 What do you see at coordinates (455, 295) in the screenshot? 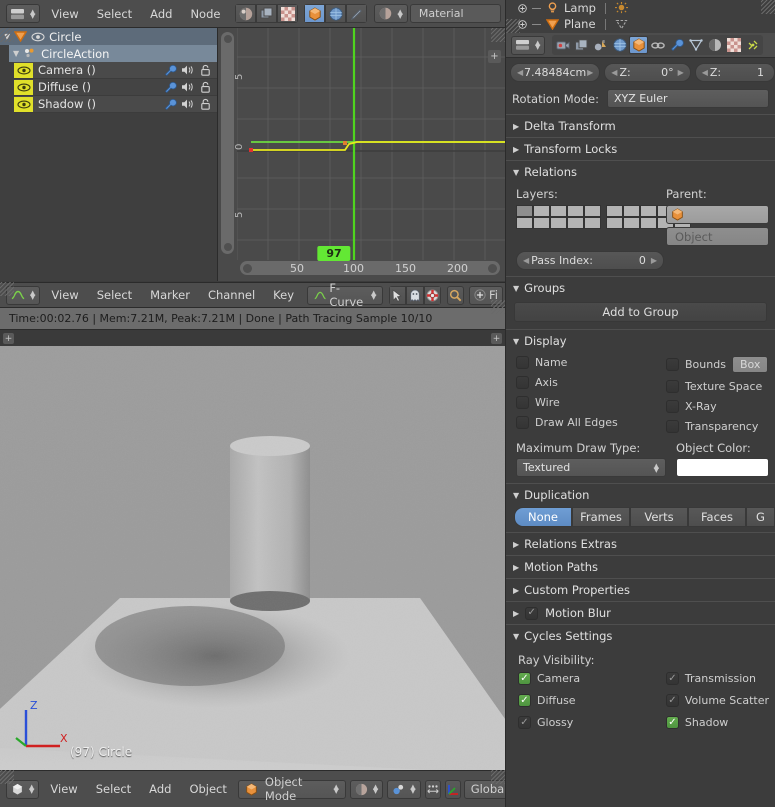
I see `zoom-magnifier-icon` at bounding box center [455, 295].